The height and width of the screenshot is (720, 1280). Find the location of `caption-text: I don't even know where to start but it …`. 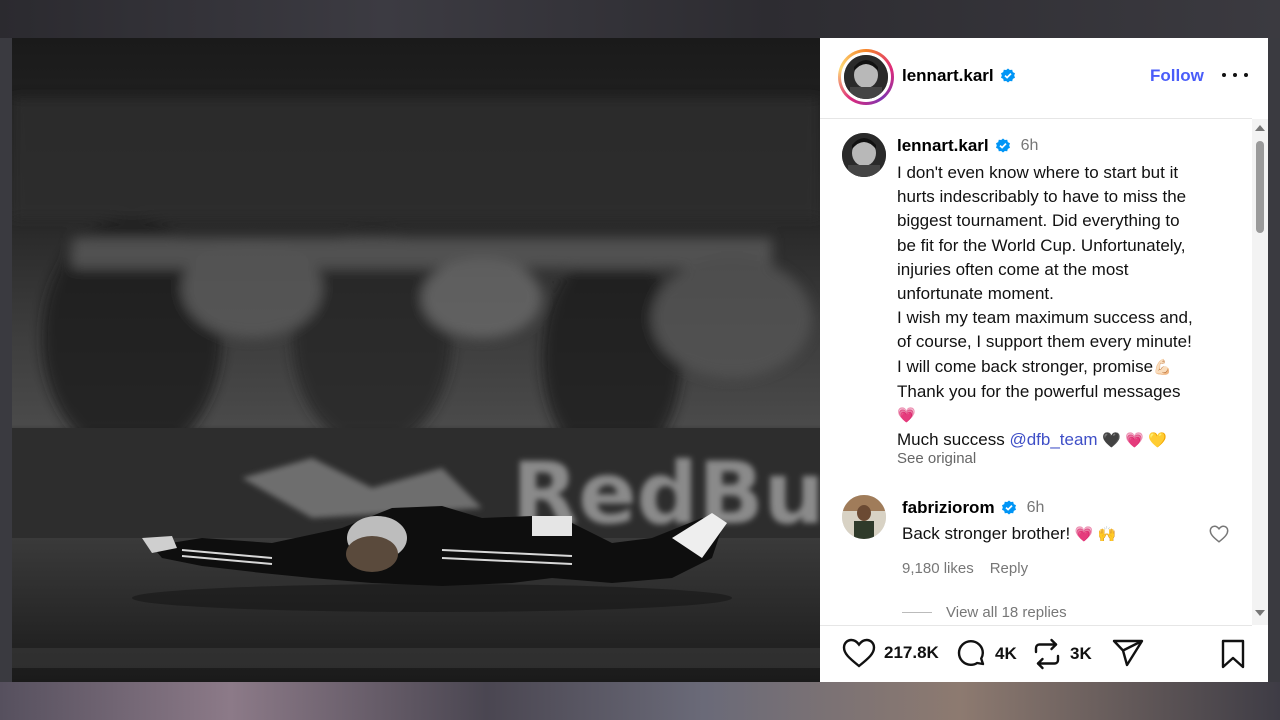

caption-text: I don't even know where to start but it … is located at coordinates (1067, 307).